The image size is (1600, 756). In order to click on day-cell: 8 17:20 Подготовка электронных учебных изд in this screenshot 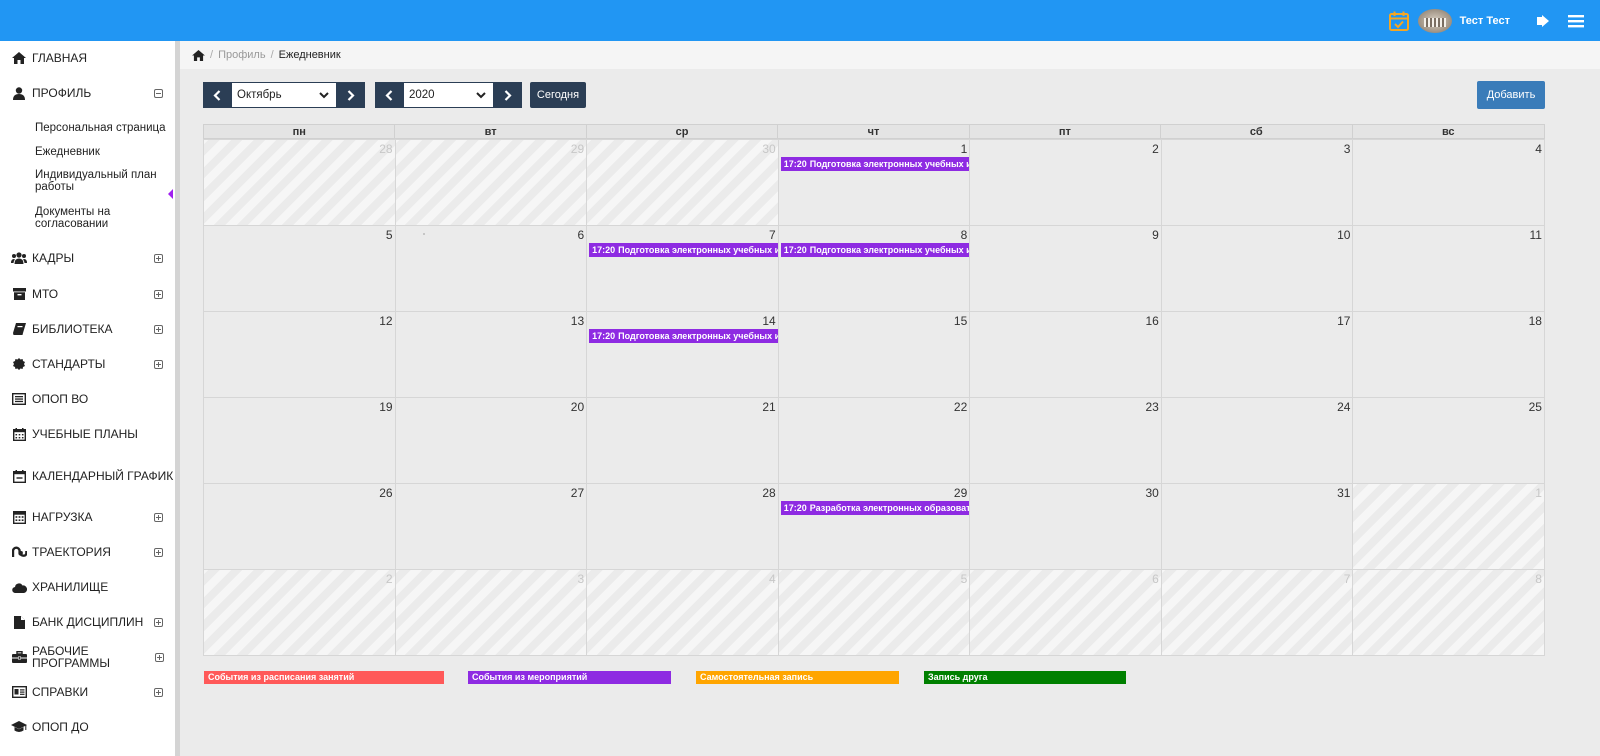, I will do `click(874, 269)`.